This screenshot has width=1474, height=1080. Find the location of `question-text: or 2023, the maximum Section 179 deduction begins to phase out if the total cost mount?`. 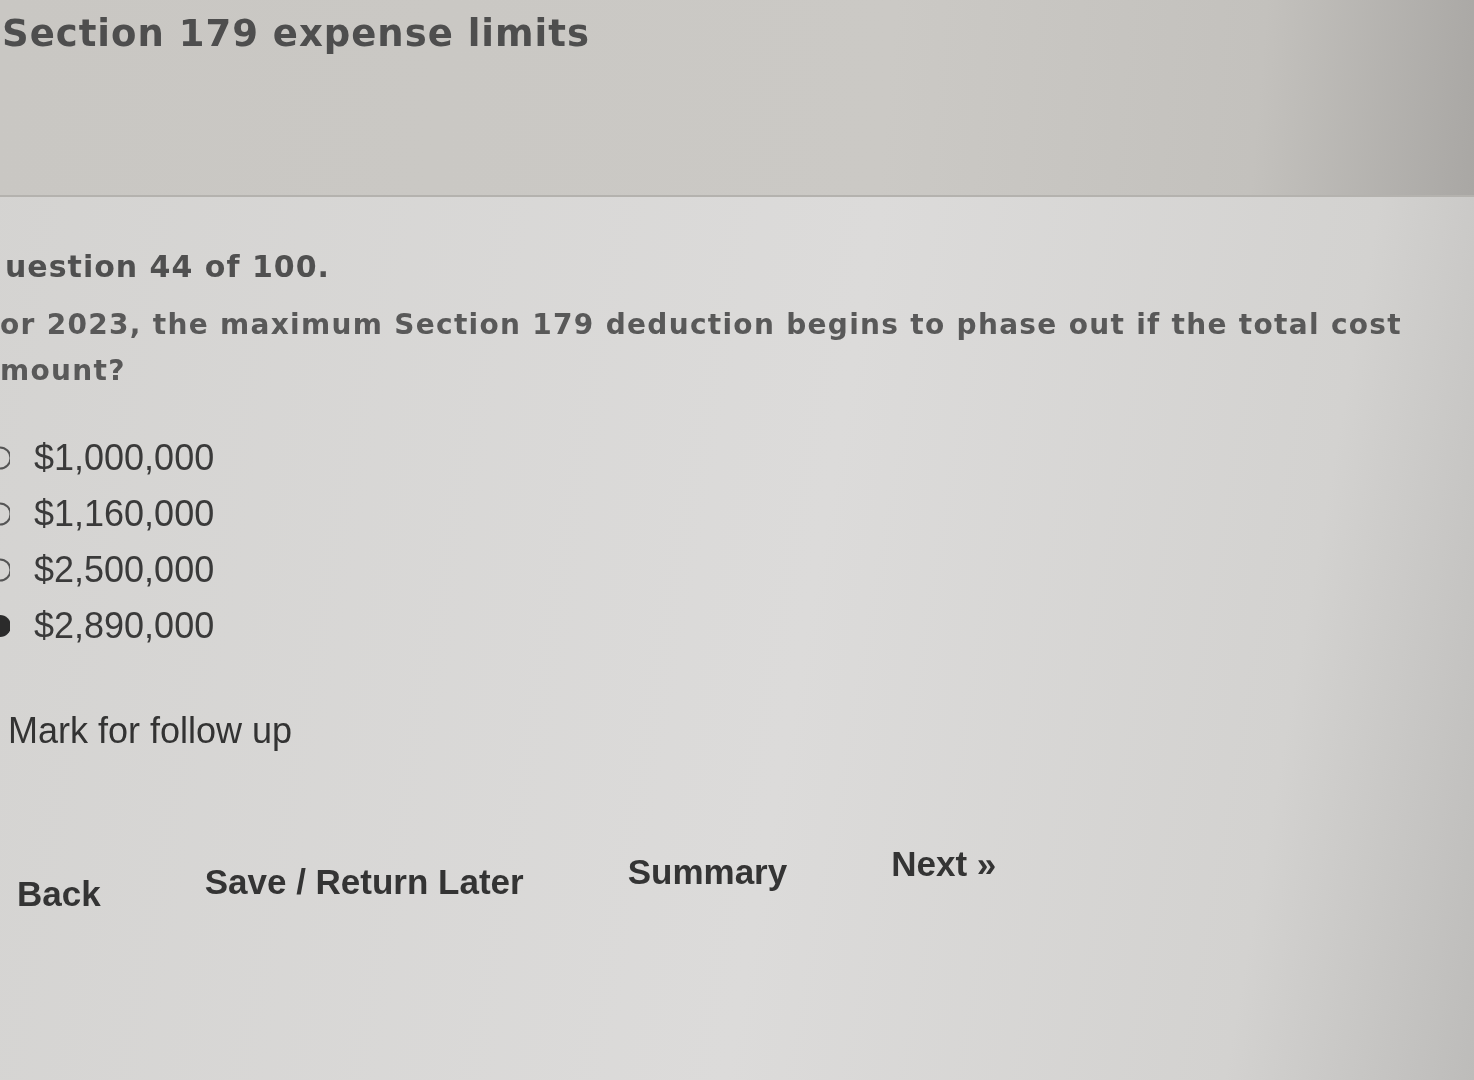

question-text: or 2023, the maximum Section 179 deduction begins to phase out if the total cost mount? is located at coordinates (701, 348).